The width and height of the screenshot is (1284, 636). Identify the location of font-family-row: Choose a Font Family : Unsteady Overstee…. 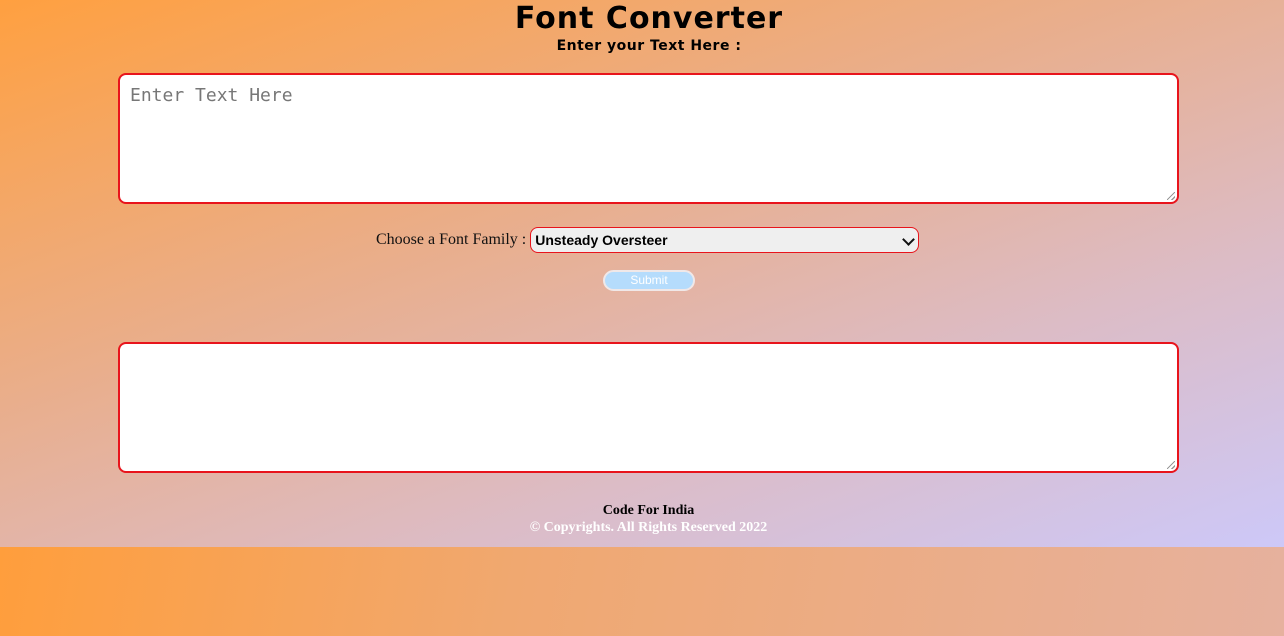
(648, 240).